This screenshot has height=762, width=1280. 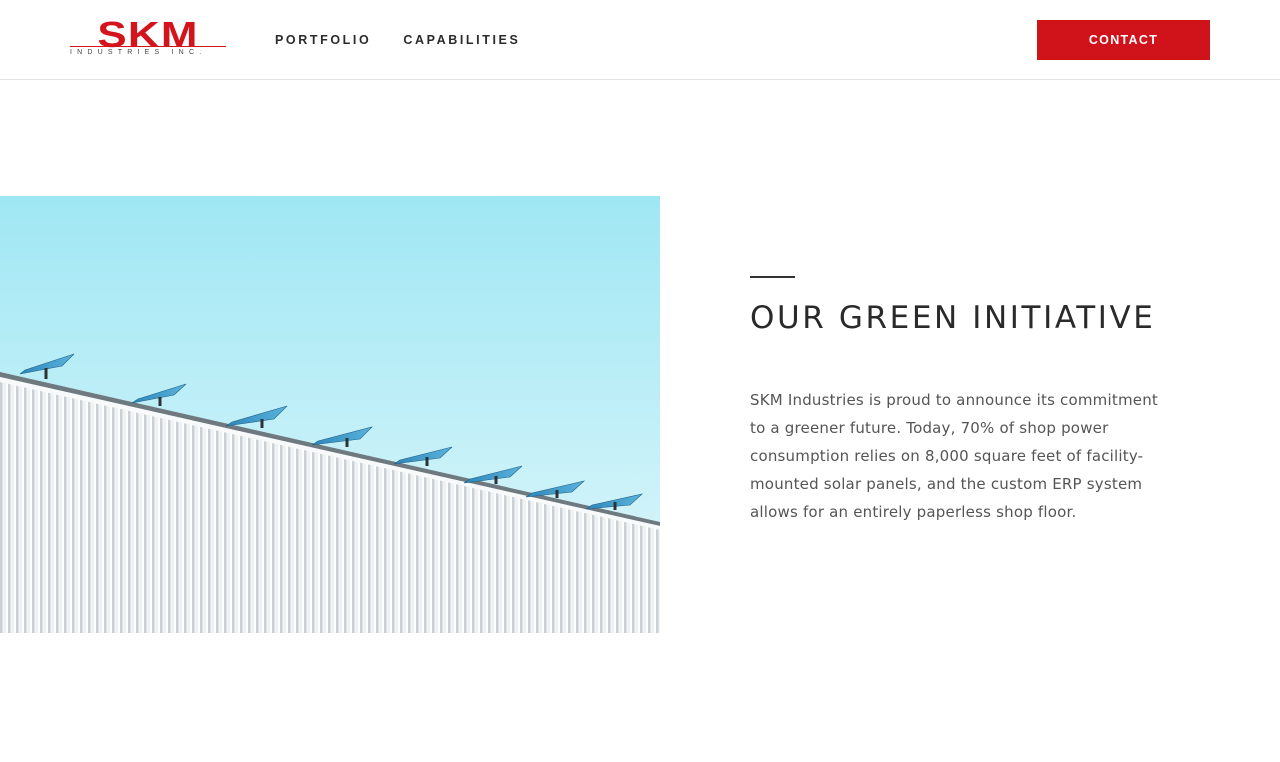 What do you see at coordinates (772, 277) in the screenshot?
I see `title-accent-line` at bounding box center [772, 277].